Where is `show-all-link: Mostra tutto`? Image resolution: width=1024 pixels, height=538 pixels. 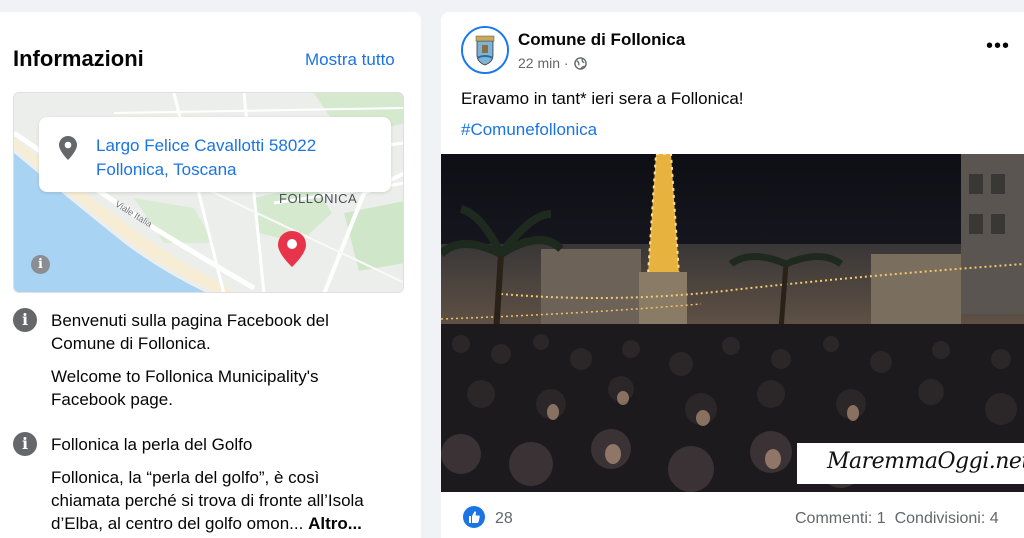 show-all-link: Mostra tutto is located at coordinates (350, 60).